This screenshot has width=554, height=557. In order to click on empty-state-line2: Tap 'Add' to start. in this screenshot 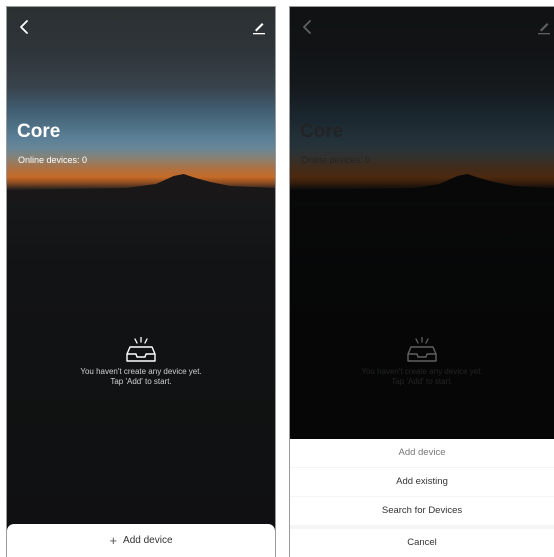, I will do `click(141, 381)`.